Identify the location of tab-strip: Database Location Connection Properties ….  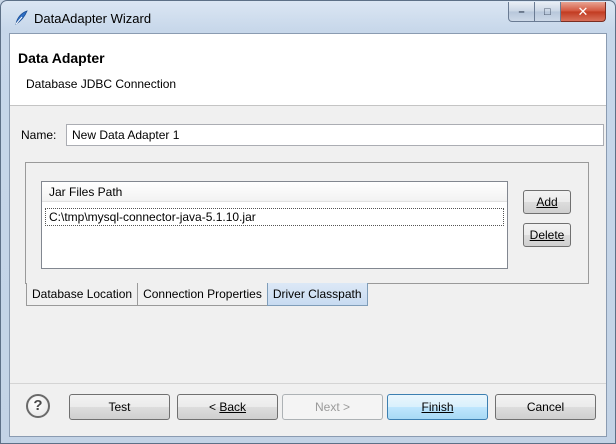
(197, 295).